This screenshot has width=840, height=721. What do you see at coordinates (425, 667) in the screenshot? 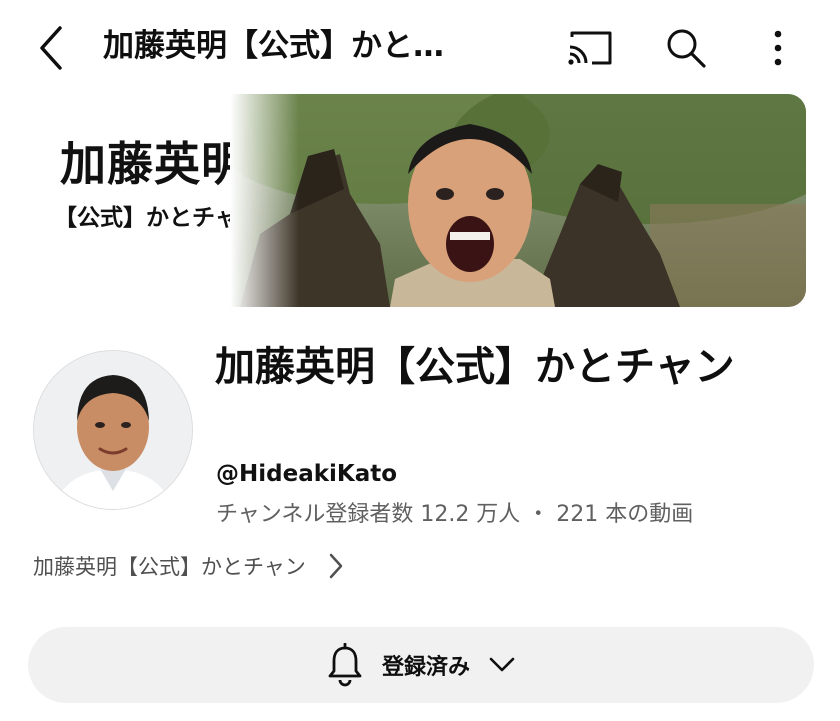
I see `subscribed-label: 登録済み` at bounding box center [425, 667].